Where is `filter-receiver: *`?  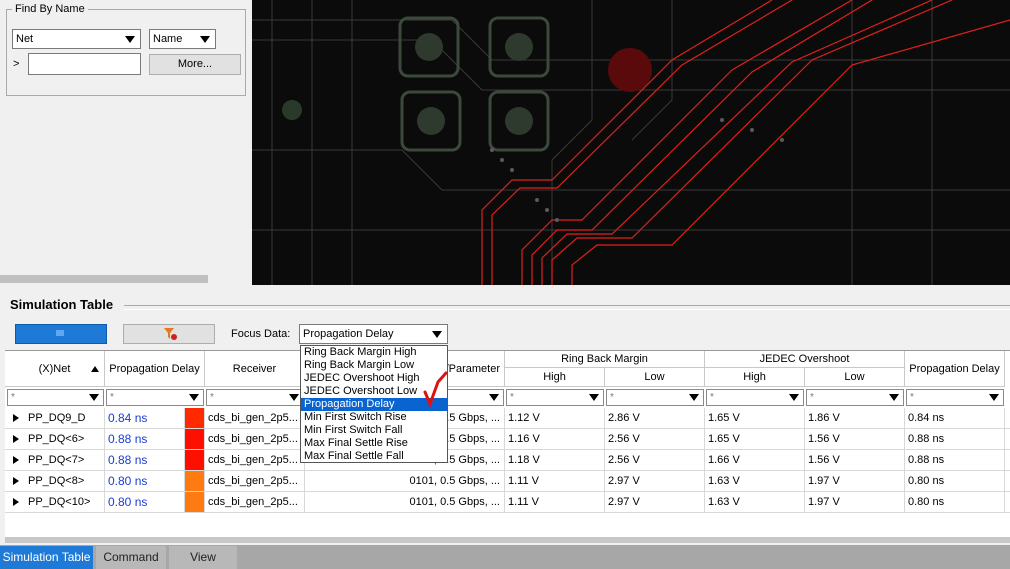
filter-receiver: * is located at coordinates (255, 397).